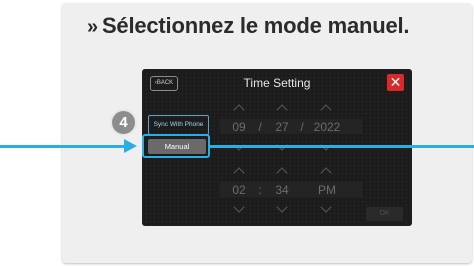 This screenshot has height=266, width=474. I want to click on day-value: 27, so click(282, 127).